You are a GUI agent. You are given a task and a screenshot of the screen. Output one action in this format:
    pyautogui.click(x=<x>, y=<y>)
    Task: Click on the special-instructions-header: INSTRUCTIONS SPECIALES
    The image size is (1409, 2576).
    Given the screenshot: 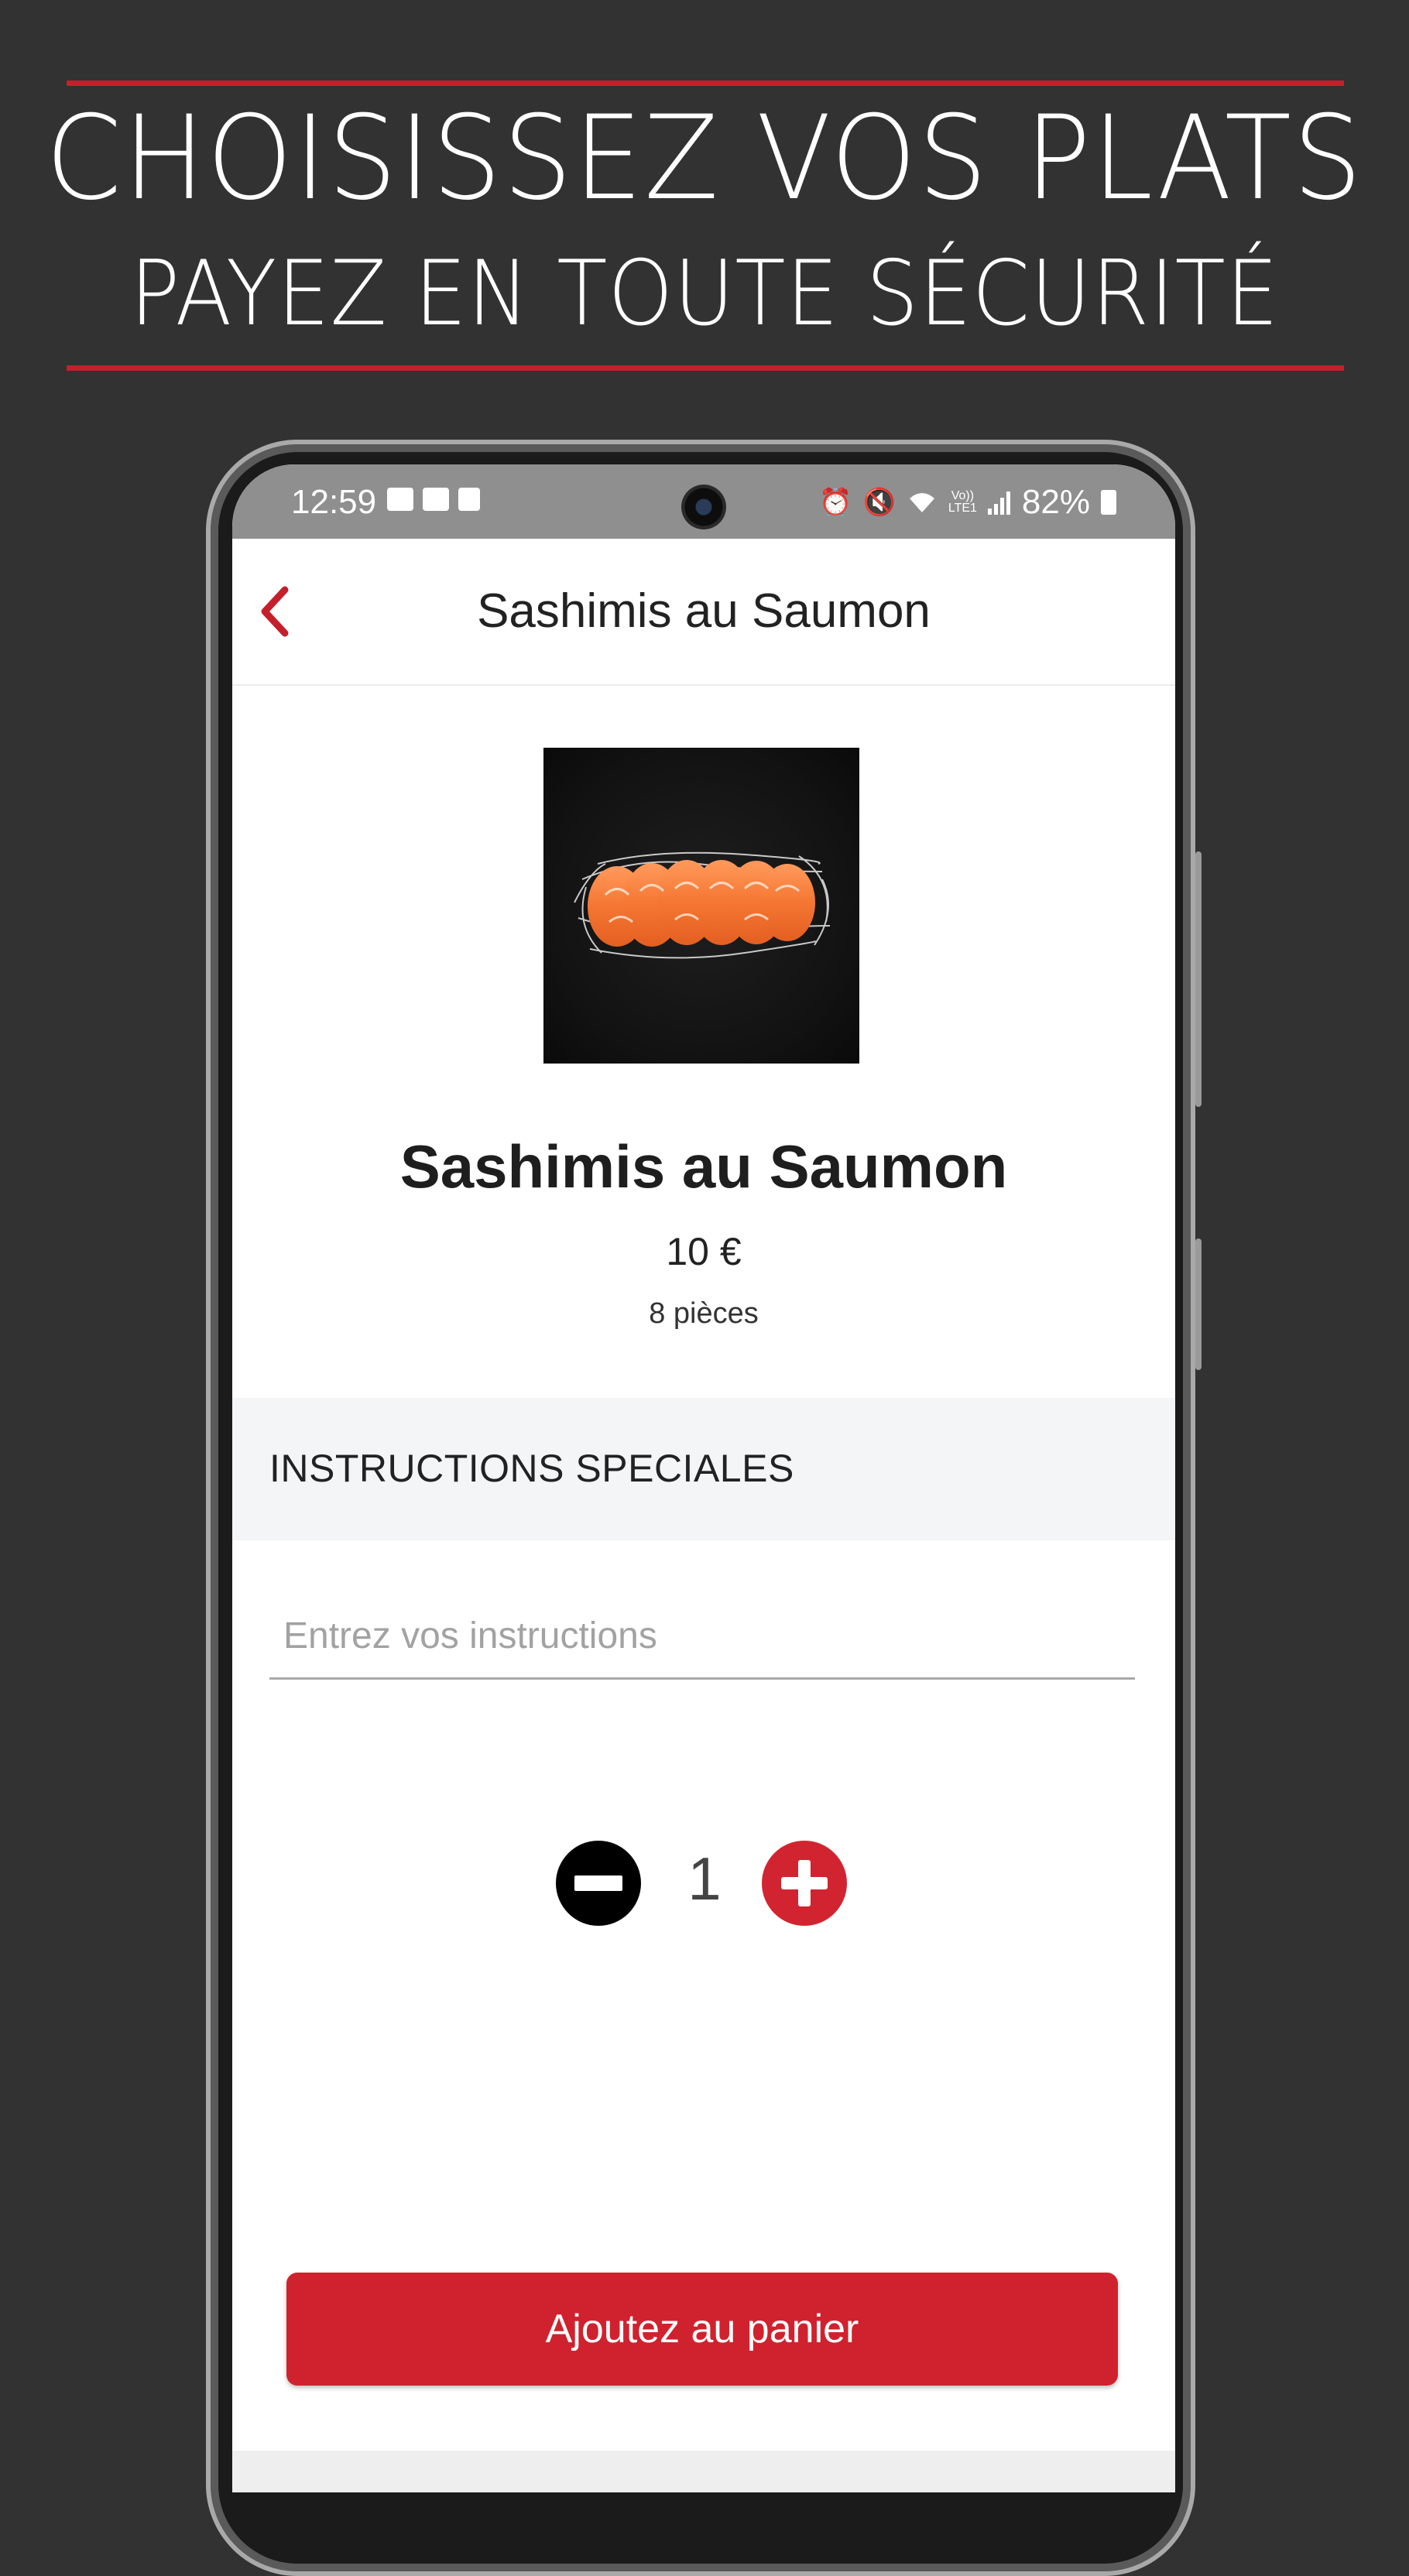 What is the action you would take?
    pyautogui.click(x=703, y=1469)
    